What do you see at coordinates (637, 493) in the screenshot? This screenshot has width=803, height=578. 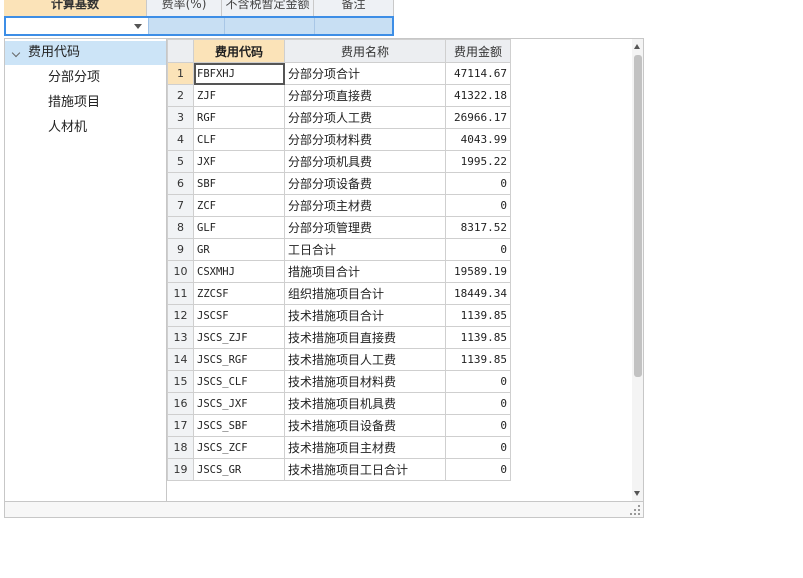 I see `scroll-down-arrow-icon` at bounding box center [637, 493].